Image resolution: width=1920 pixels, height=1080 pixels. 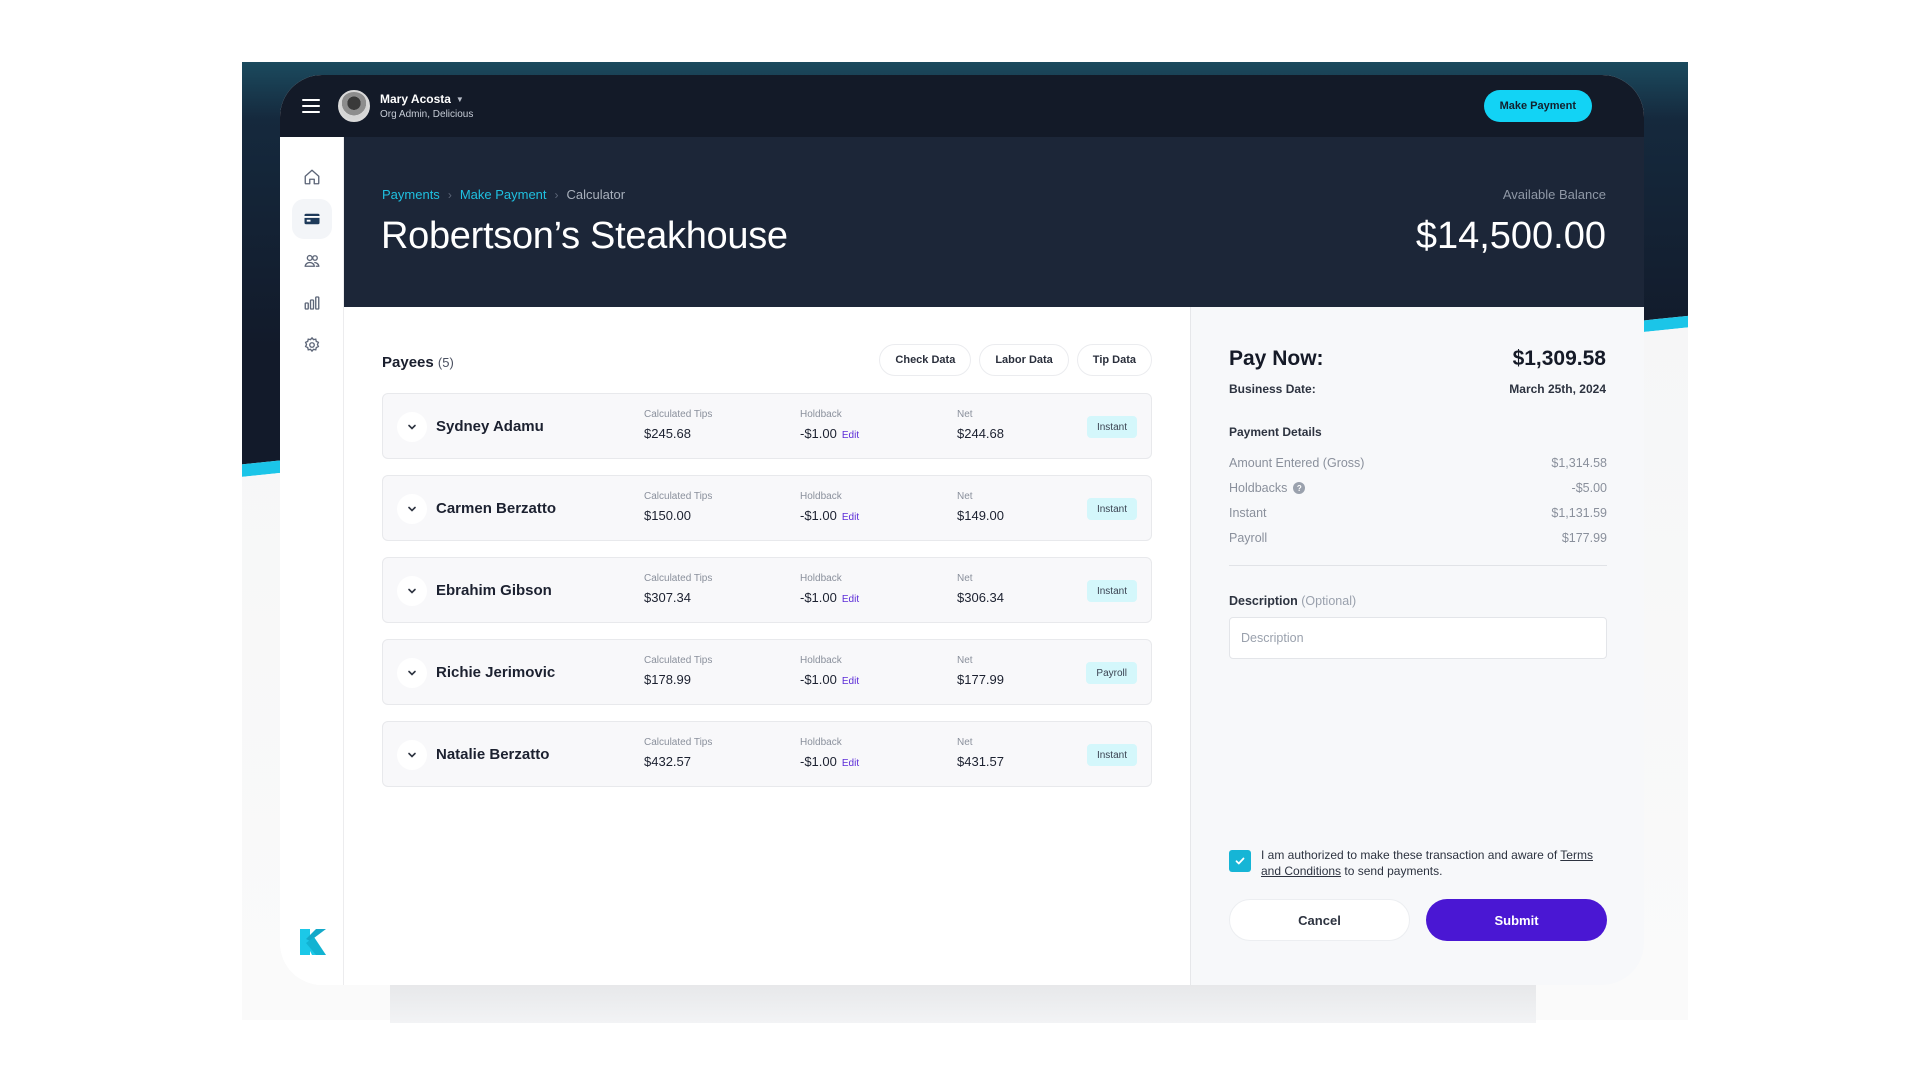 I want to click on sidebar-item-users, so click(x=312, y=261).